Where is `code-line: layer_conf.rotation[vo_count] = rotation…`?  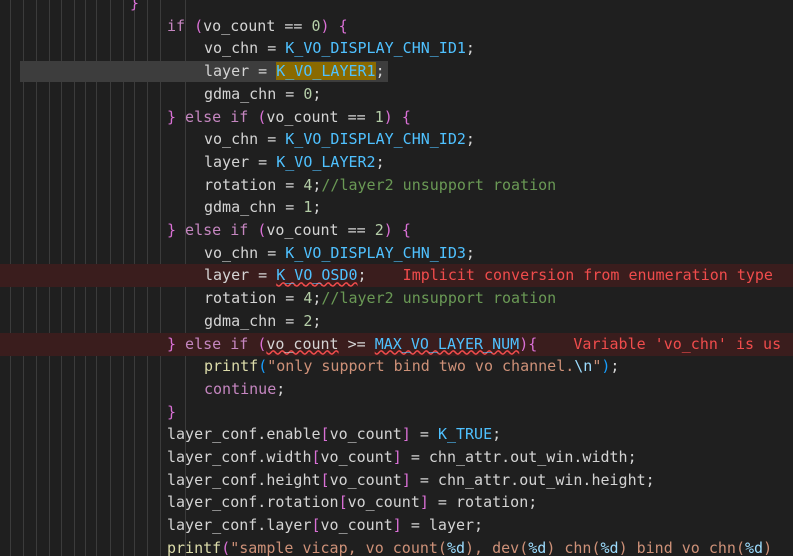
code-line: layer_conf.rotation[vo_count] = rotation… is located at coordinates (396, 502).